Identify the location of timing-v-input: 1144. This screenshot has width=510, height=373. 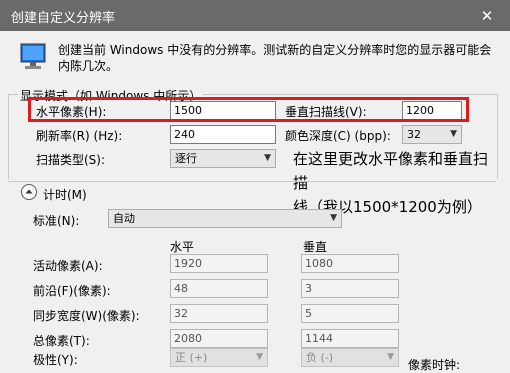
(350, 338).